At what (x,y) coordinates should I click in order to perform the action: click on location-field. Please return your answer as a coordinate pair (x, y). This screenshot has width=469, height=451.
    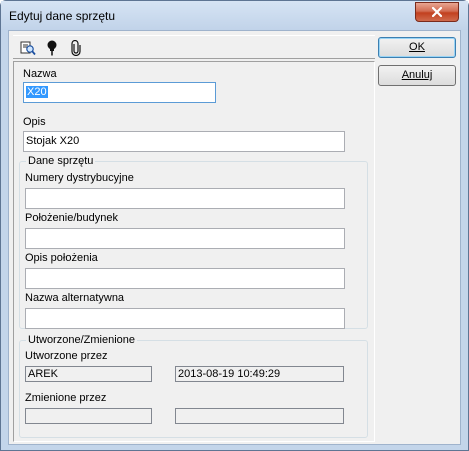
    Looking at the image, I should click on (185, 238).